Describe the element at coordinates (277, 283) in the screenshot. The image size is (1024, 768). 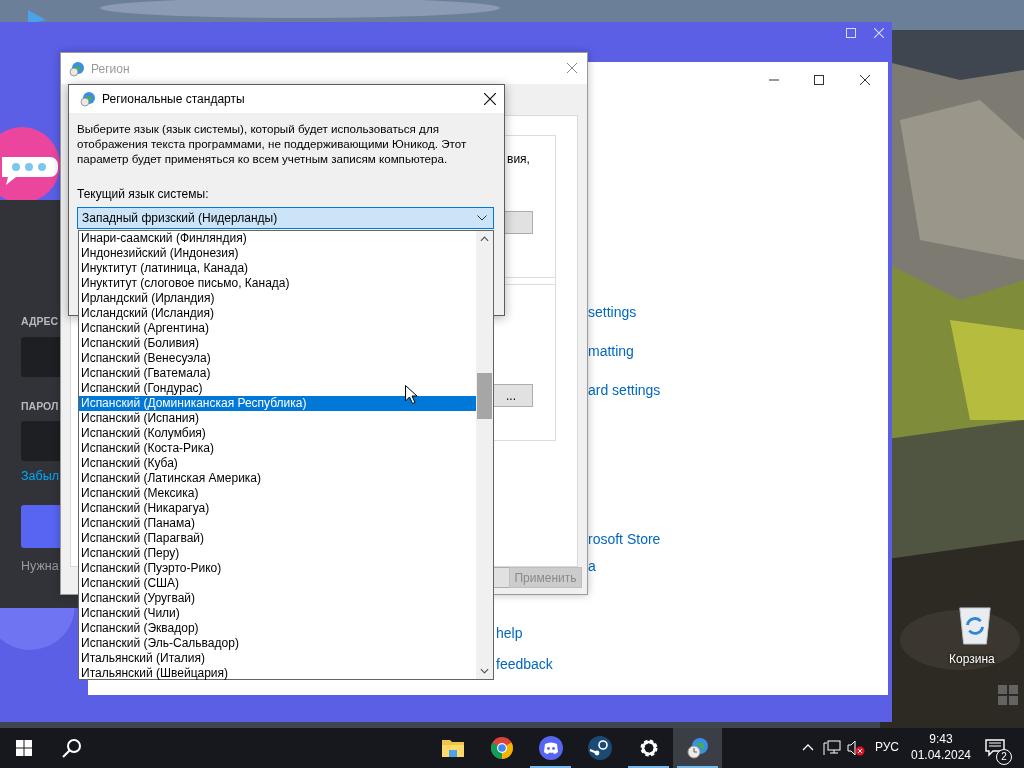
I see `list-option: Инуктитут (слоговое письмо, Канада)` at that location.